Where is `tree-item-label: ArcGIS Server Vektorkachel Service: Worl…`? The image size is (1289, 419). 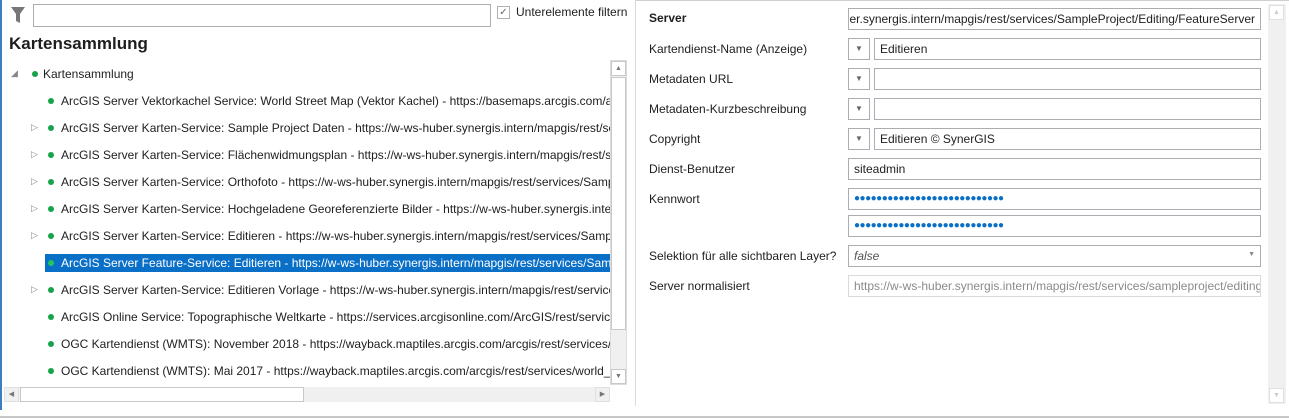 tree-item-label: ArcGIS Server Vektorkachel Service: Worl… is located at coordinates (336, 101).